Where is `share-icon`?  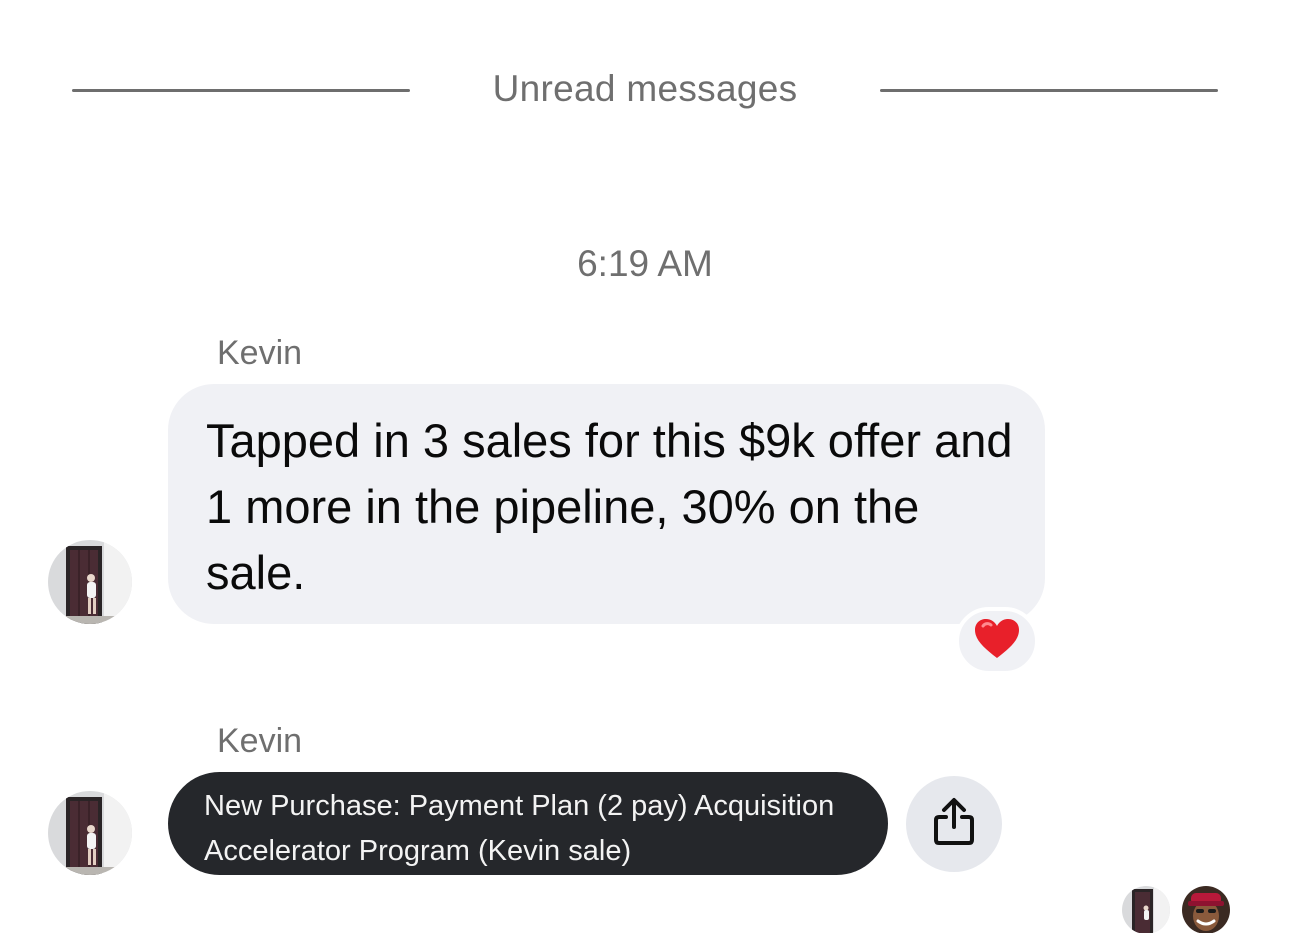 share-icon is located at coordinates (954, 824).